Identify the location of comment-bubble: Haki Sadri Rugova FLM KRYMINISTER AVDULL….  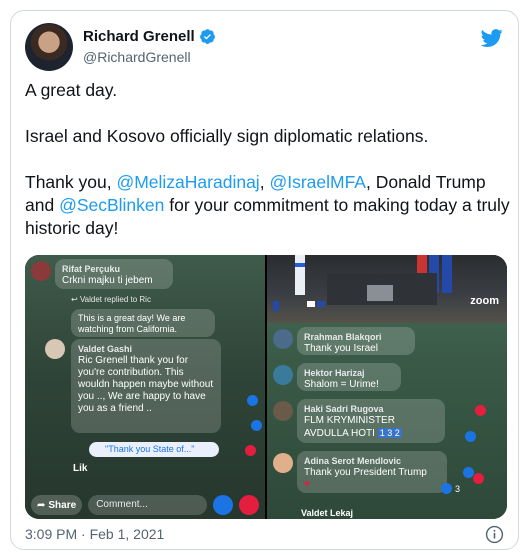
(371, 421).